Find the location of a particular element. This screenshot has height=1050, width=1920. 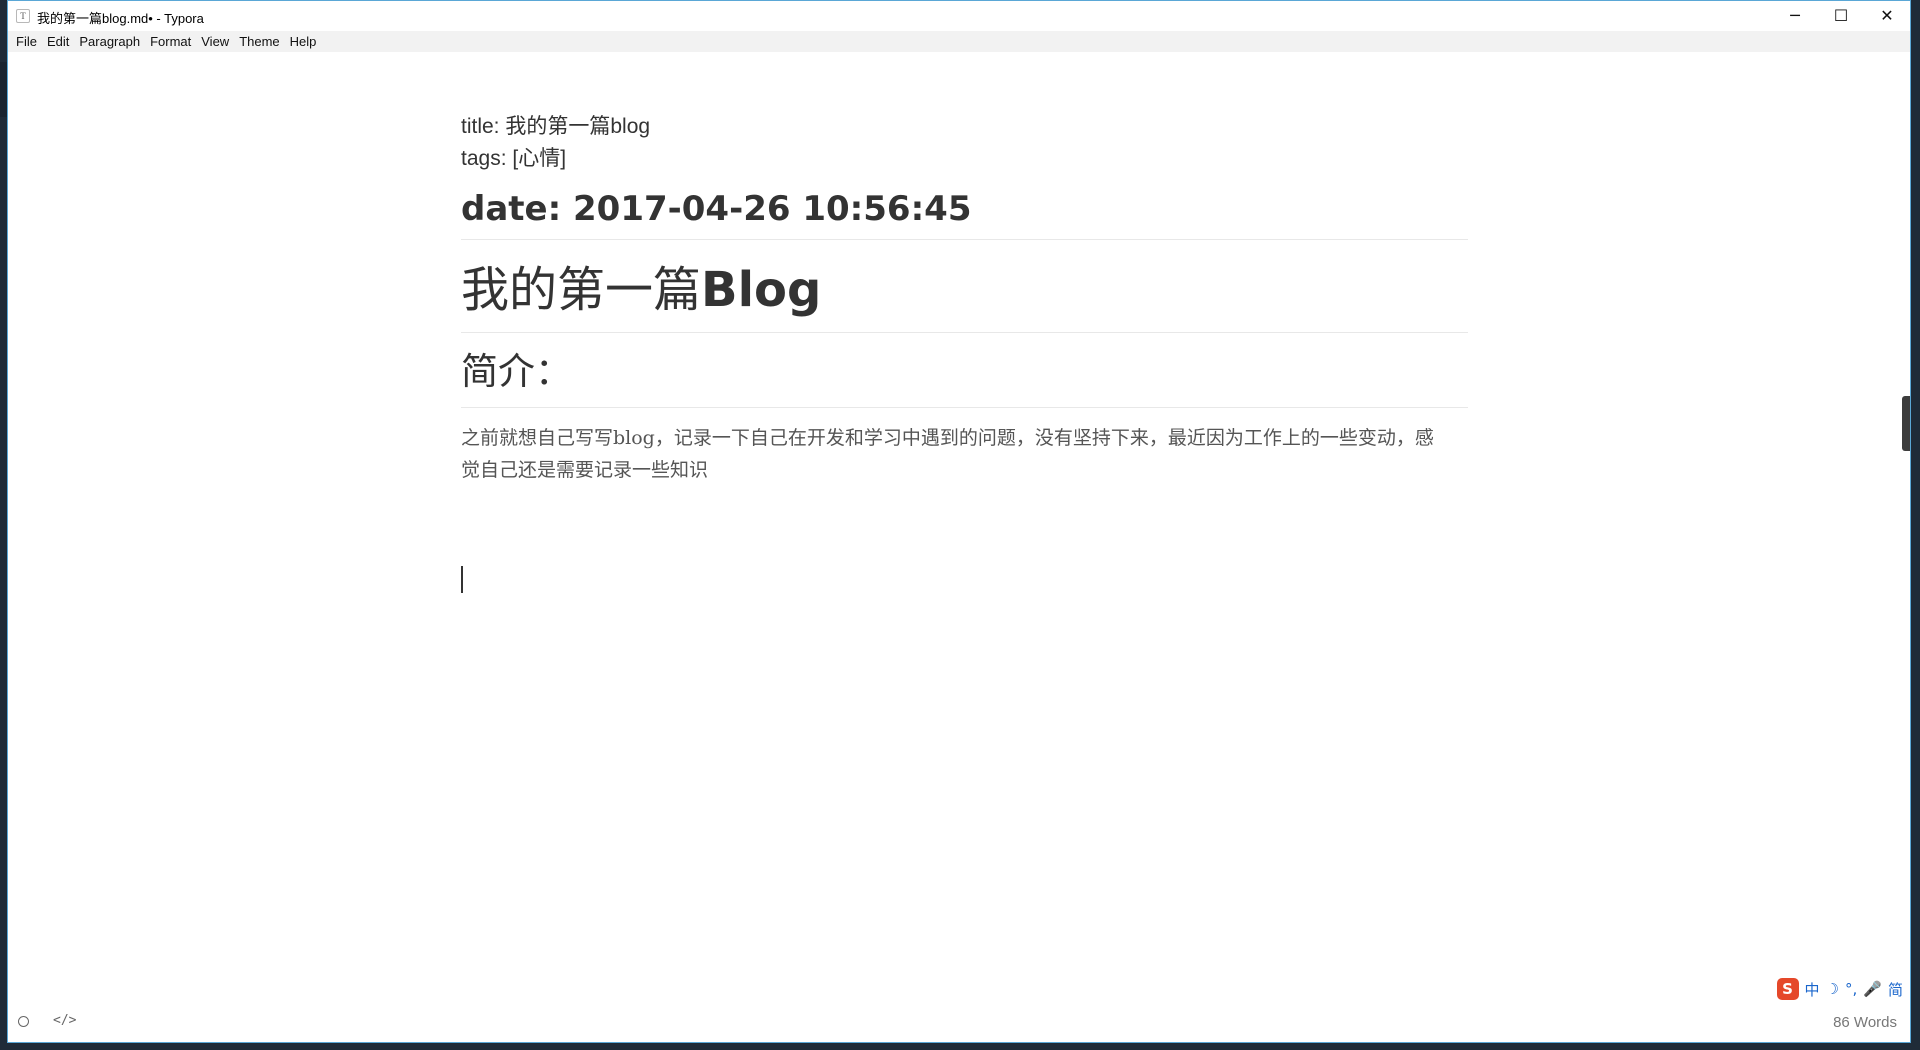

status-bar: </> 86 Words is located at coordinates (959, 1023).